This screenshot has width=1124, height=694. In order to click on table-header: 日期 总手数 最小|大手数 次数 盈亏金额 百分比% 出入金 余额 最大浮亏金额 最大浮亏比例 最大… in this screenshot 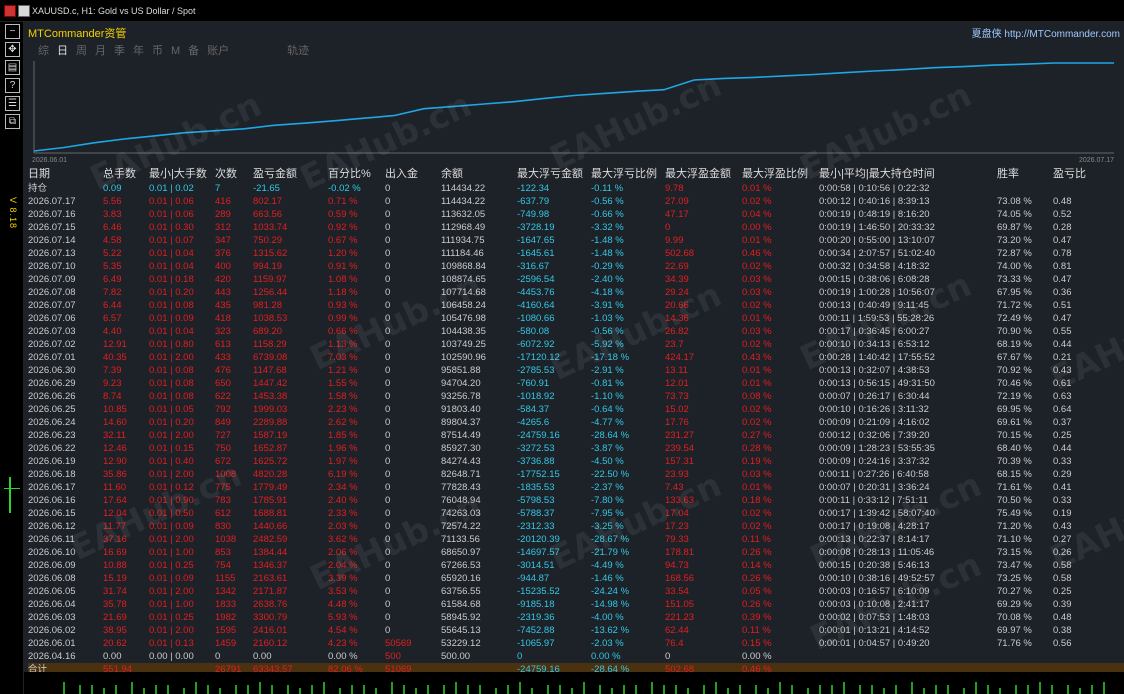, I will do `click(576, 174)`.